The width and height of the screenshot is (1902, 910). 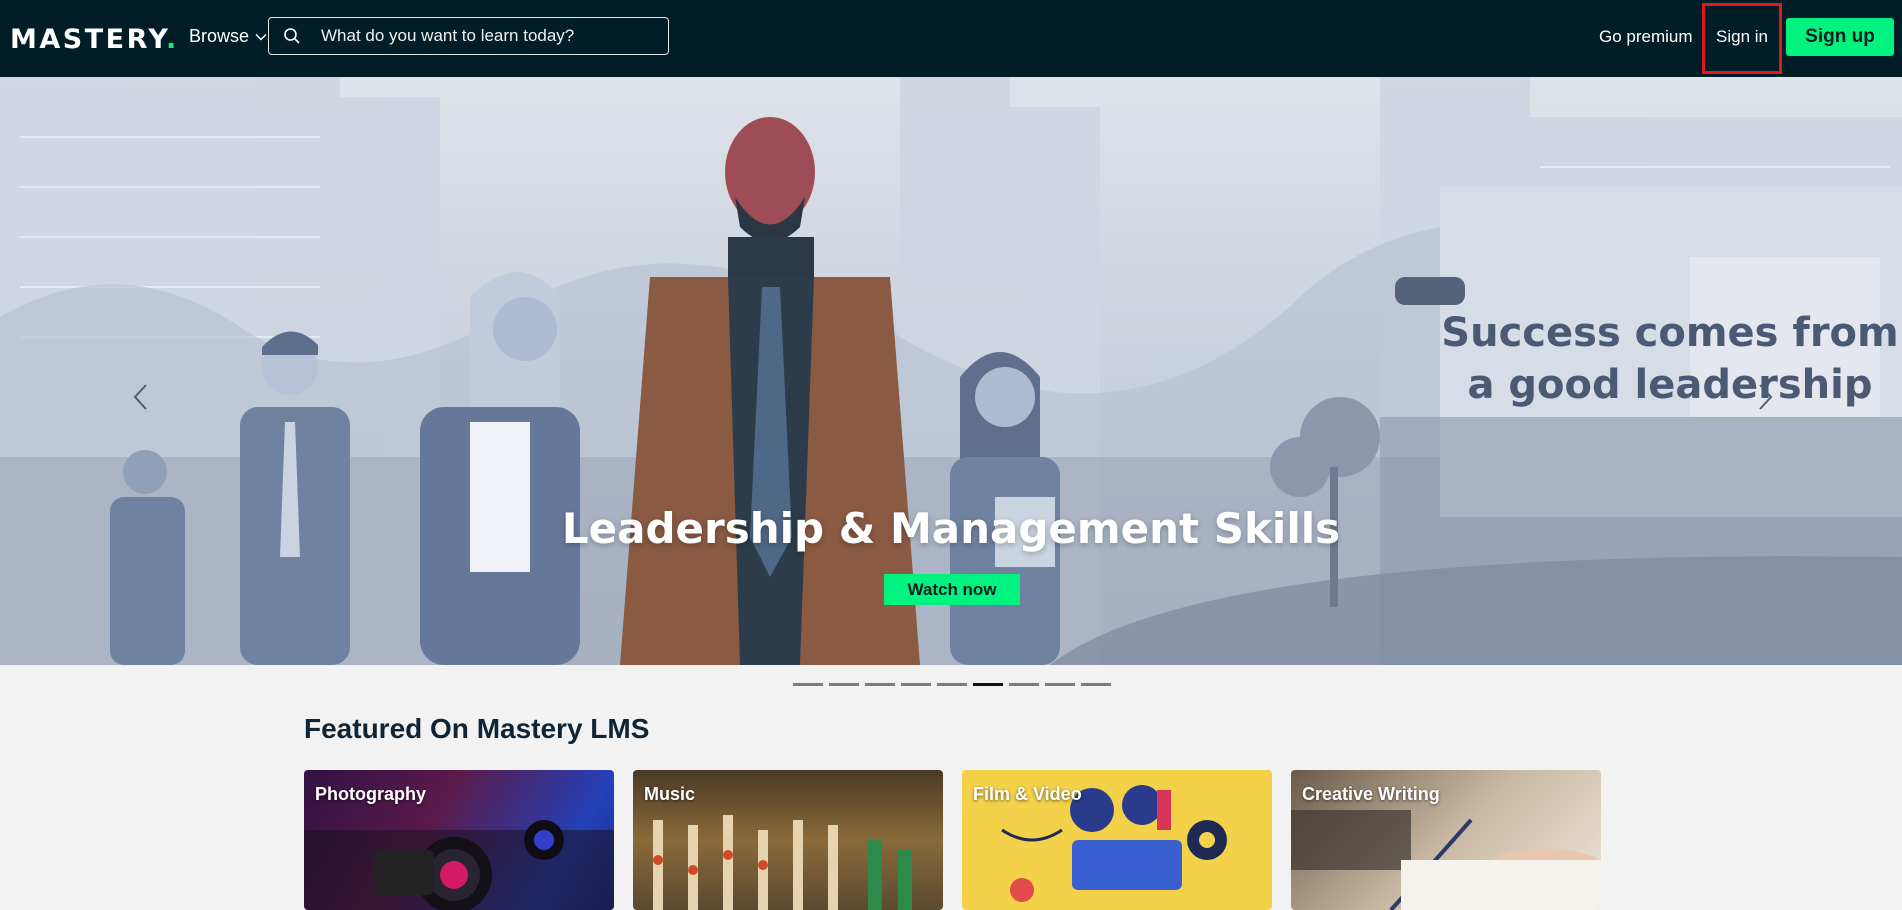 I want to click on featured-heading: Featured On Mastery LMS, so click(x=477, y=728).